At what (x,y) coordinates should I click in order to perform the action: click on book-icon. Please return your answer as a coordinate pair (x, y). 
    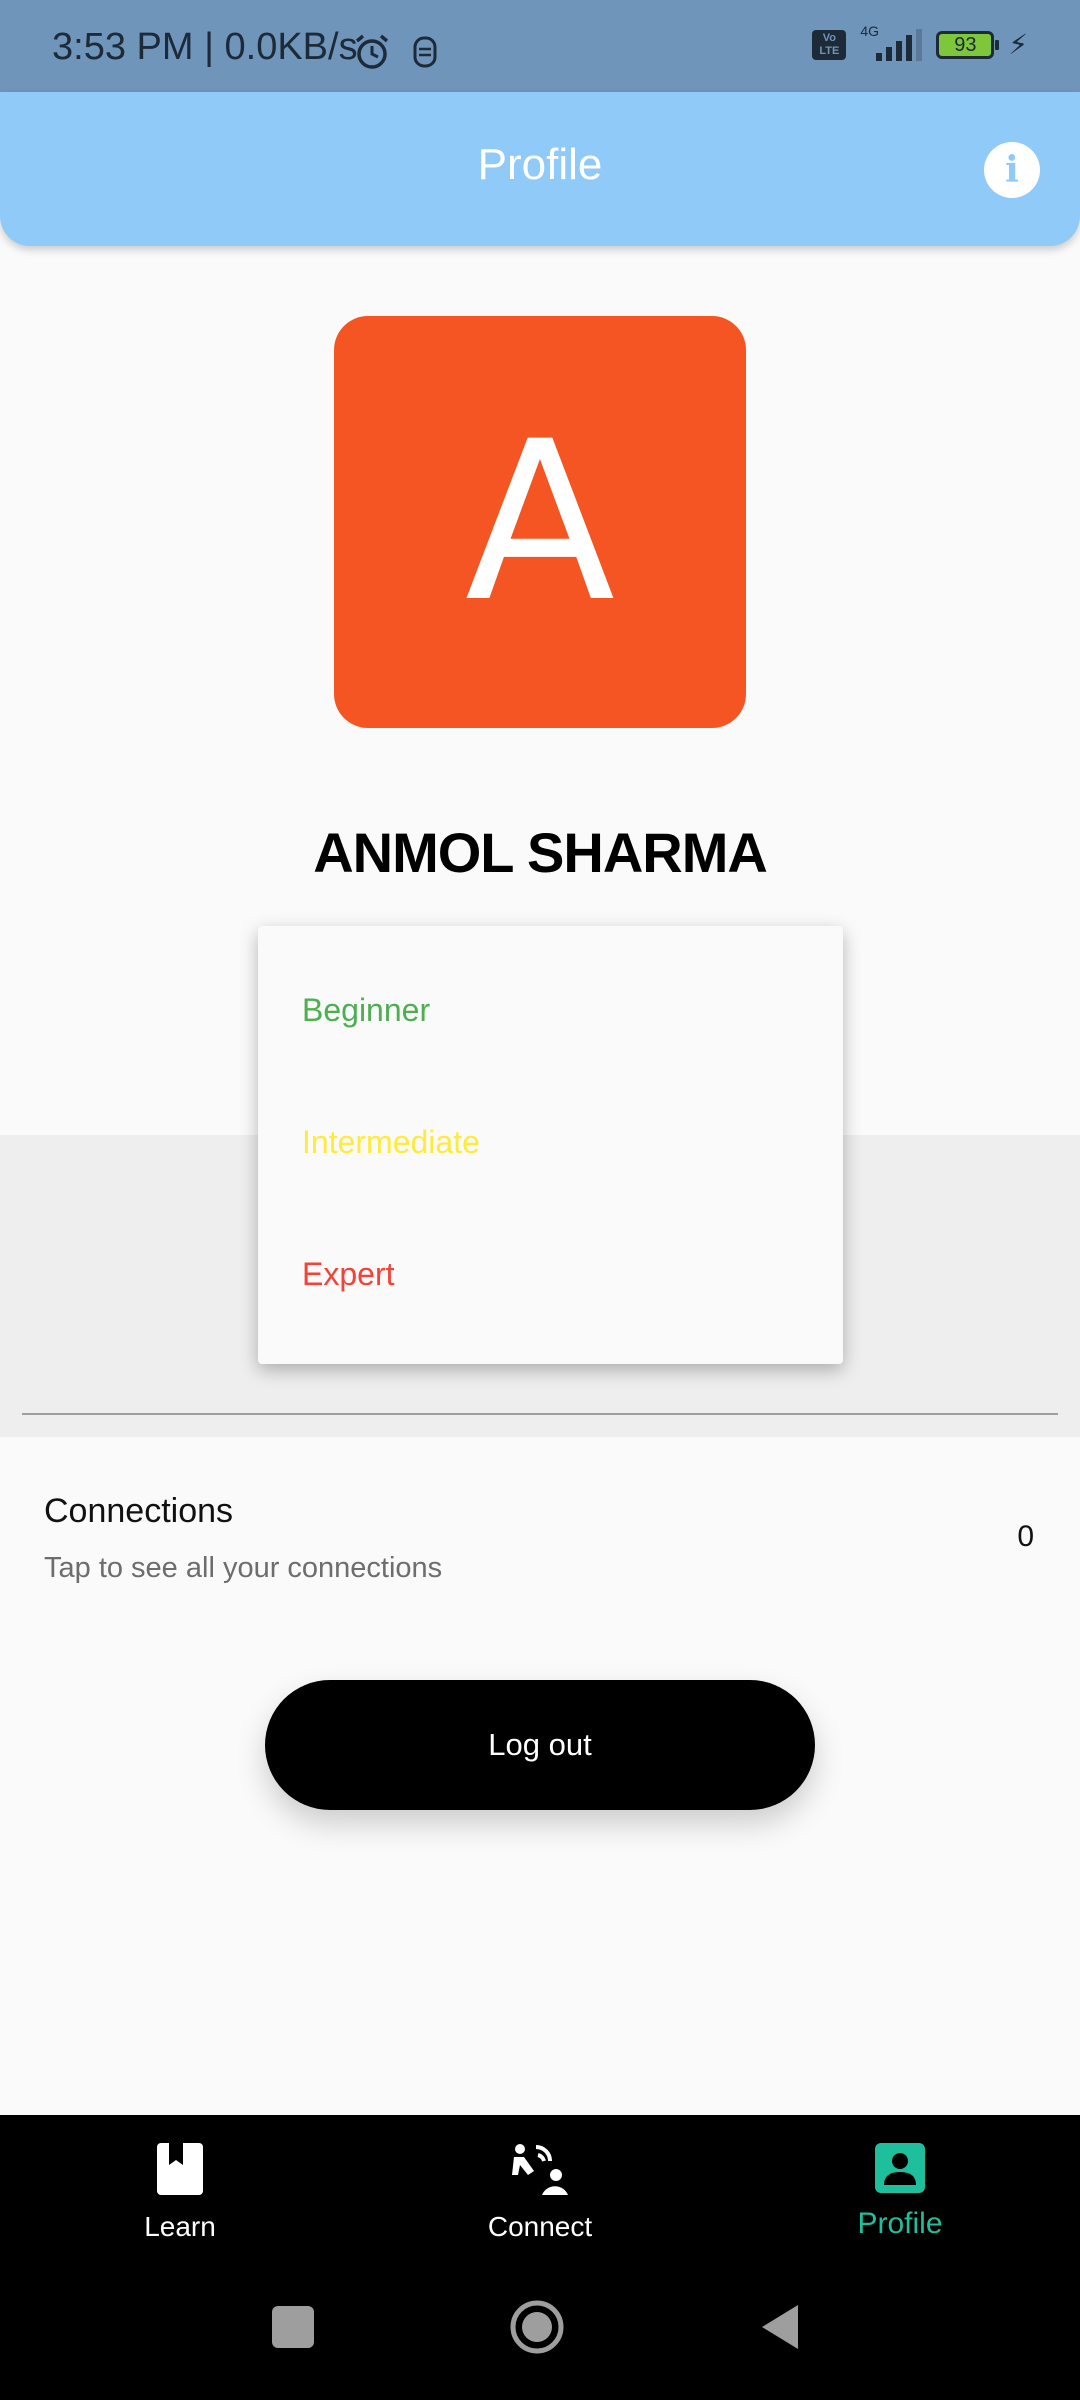
    Looking at the image, I should click on (180, 2169).